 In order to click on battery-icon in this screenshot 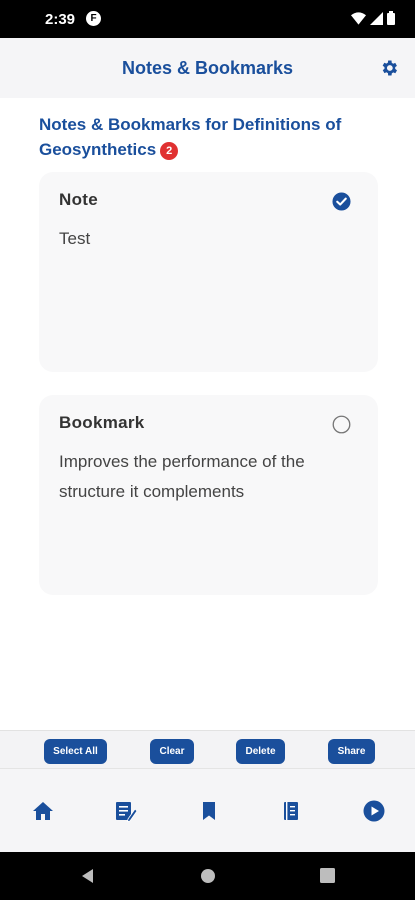, I will do `click(391, 18)`.